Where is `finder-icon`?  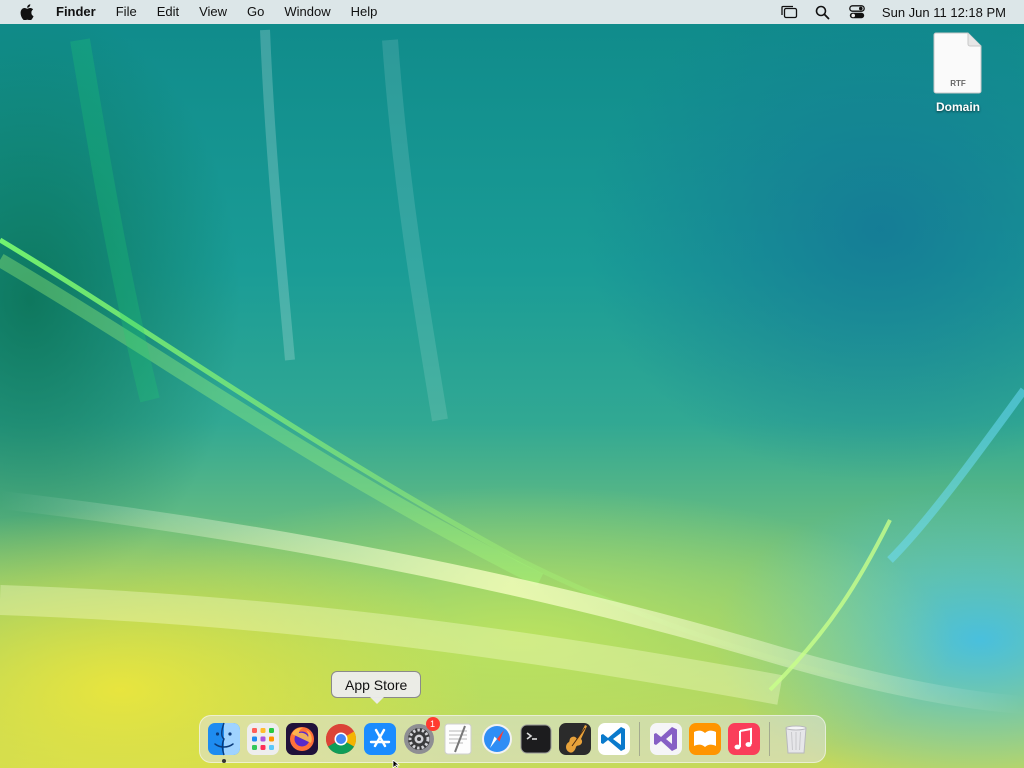 finder-icon is located at coordinates (223, 739).